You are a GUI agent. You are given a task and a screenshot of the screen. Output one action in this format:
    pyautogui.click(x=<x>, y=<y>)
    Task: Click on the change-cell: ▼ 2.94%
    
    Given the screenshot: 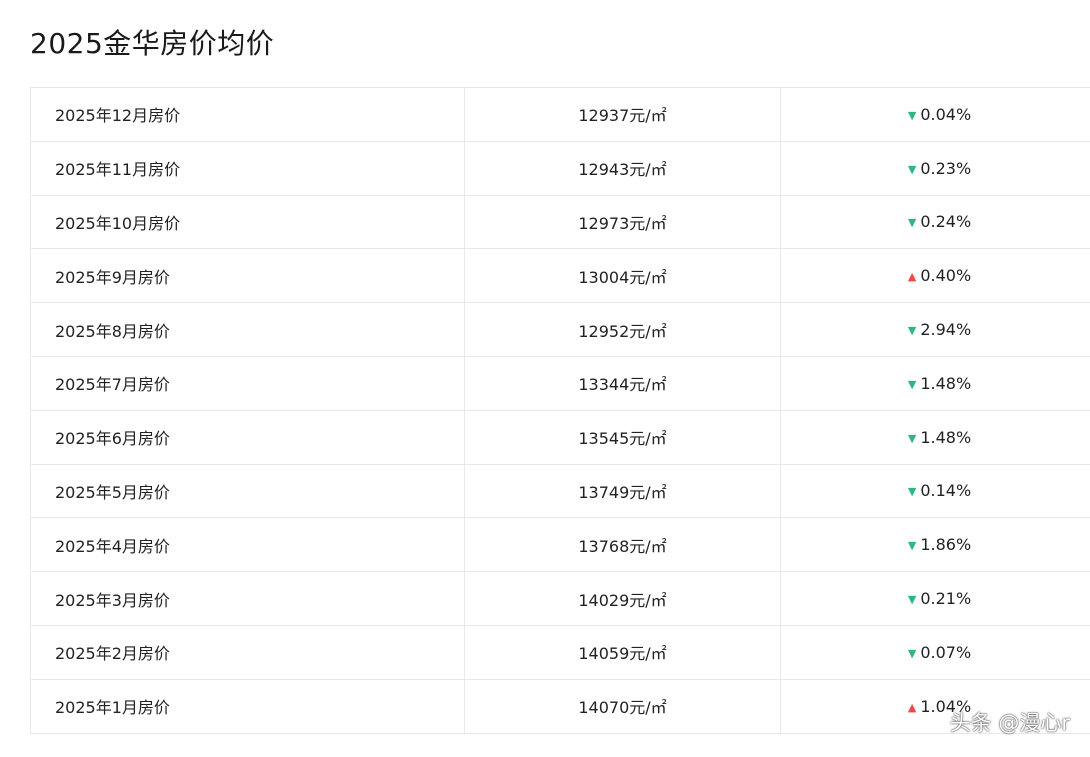 What is the action you would take?
    pyautogui.click(x=935, y=329)
    